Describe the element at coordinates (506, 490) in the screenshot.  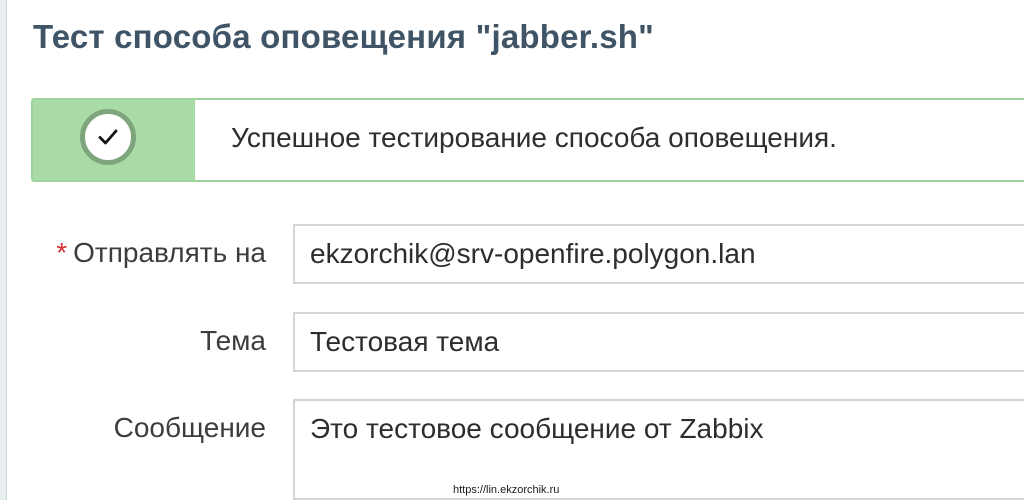
I see `source-link: https://lin.ekzorchik.ru` at that location.